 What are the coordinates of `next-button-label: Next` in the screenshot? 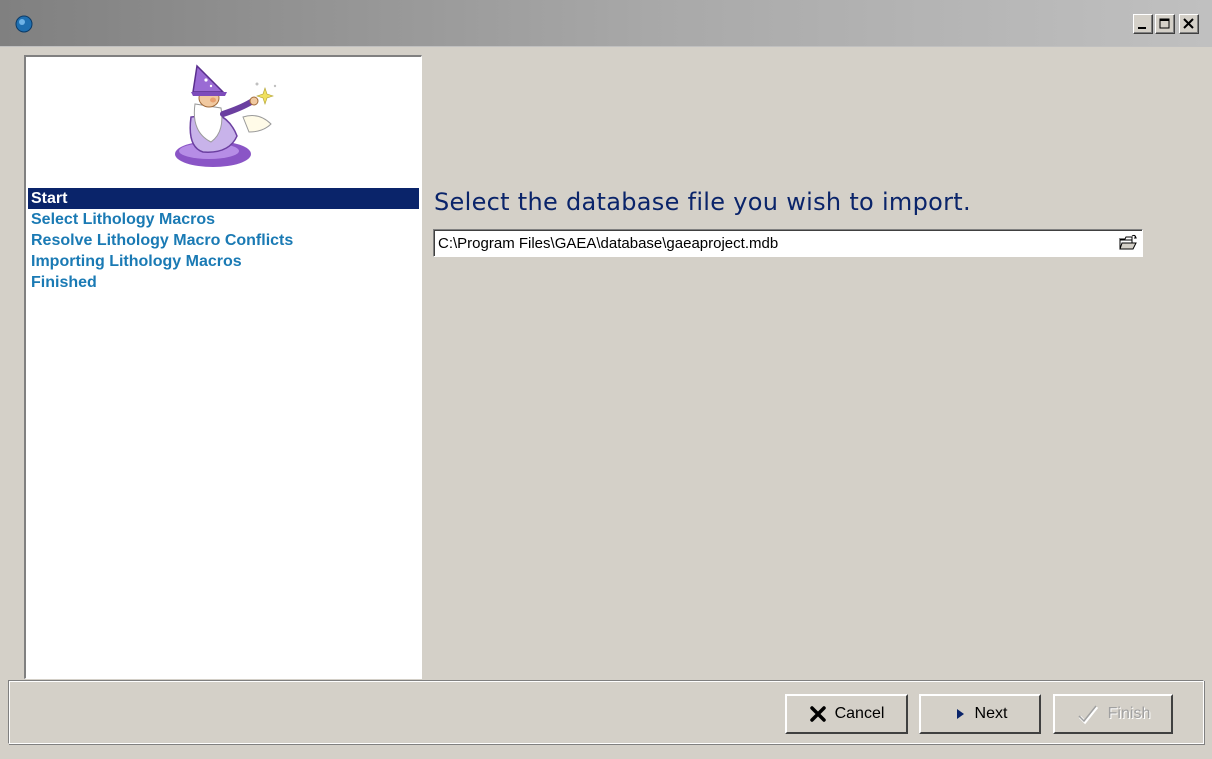 It's located at (991, 713).